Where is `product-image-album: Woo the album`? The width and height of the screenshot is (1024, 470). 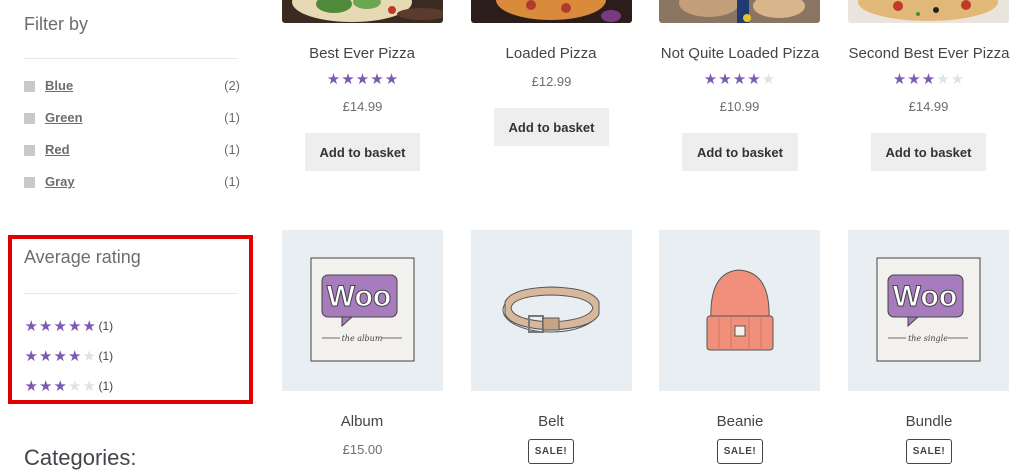
product-image-album: Woo the album is located at coordinates (362, 310).